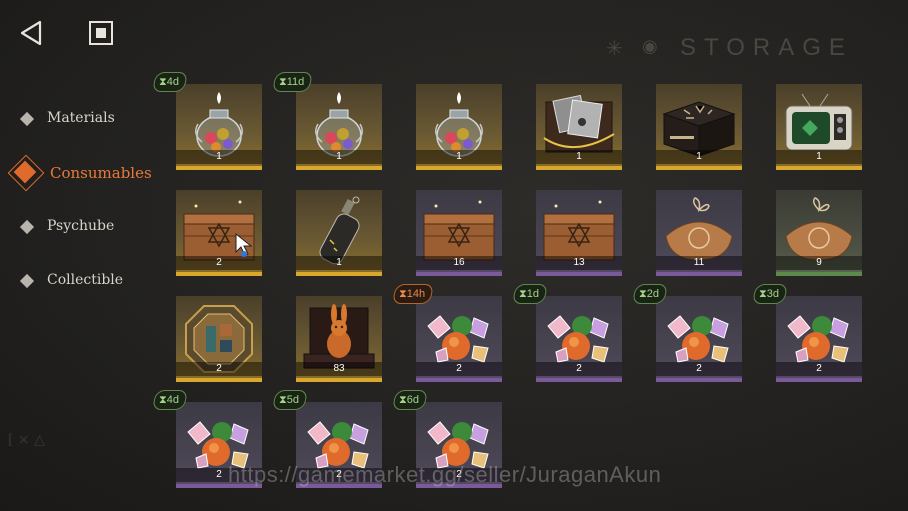 This screenshot has height=511, width=908. Describe the element at coordinates (85, 280) in the screenshot. I see `sidebar-item-label: Collectible` at that location.